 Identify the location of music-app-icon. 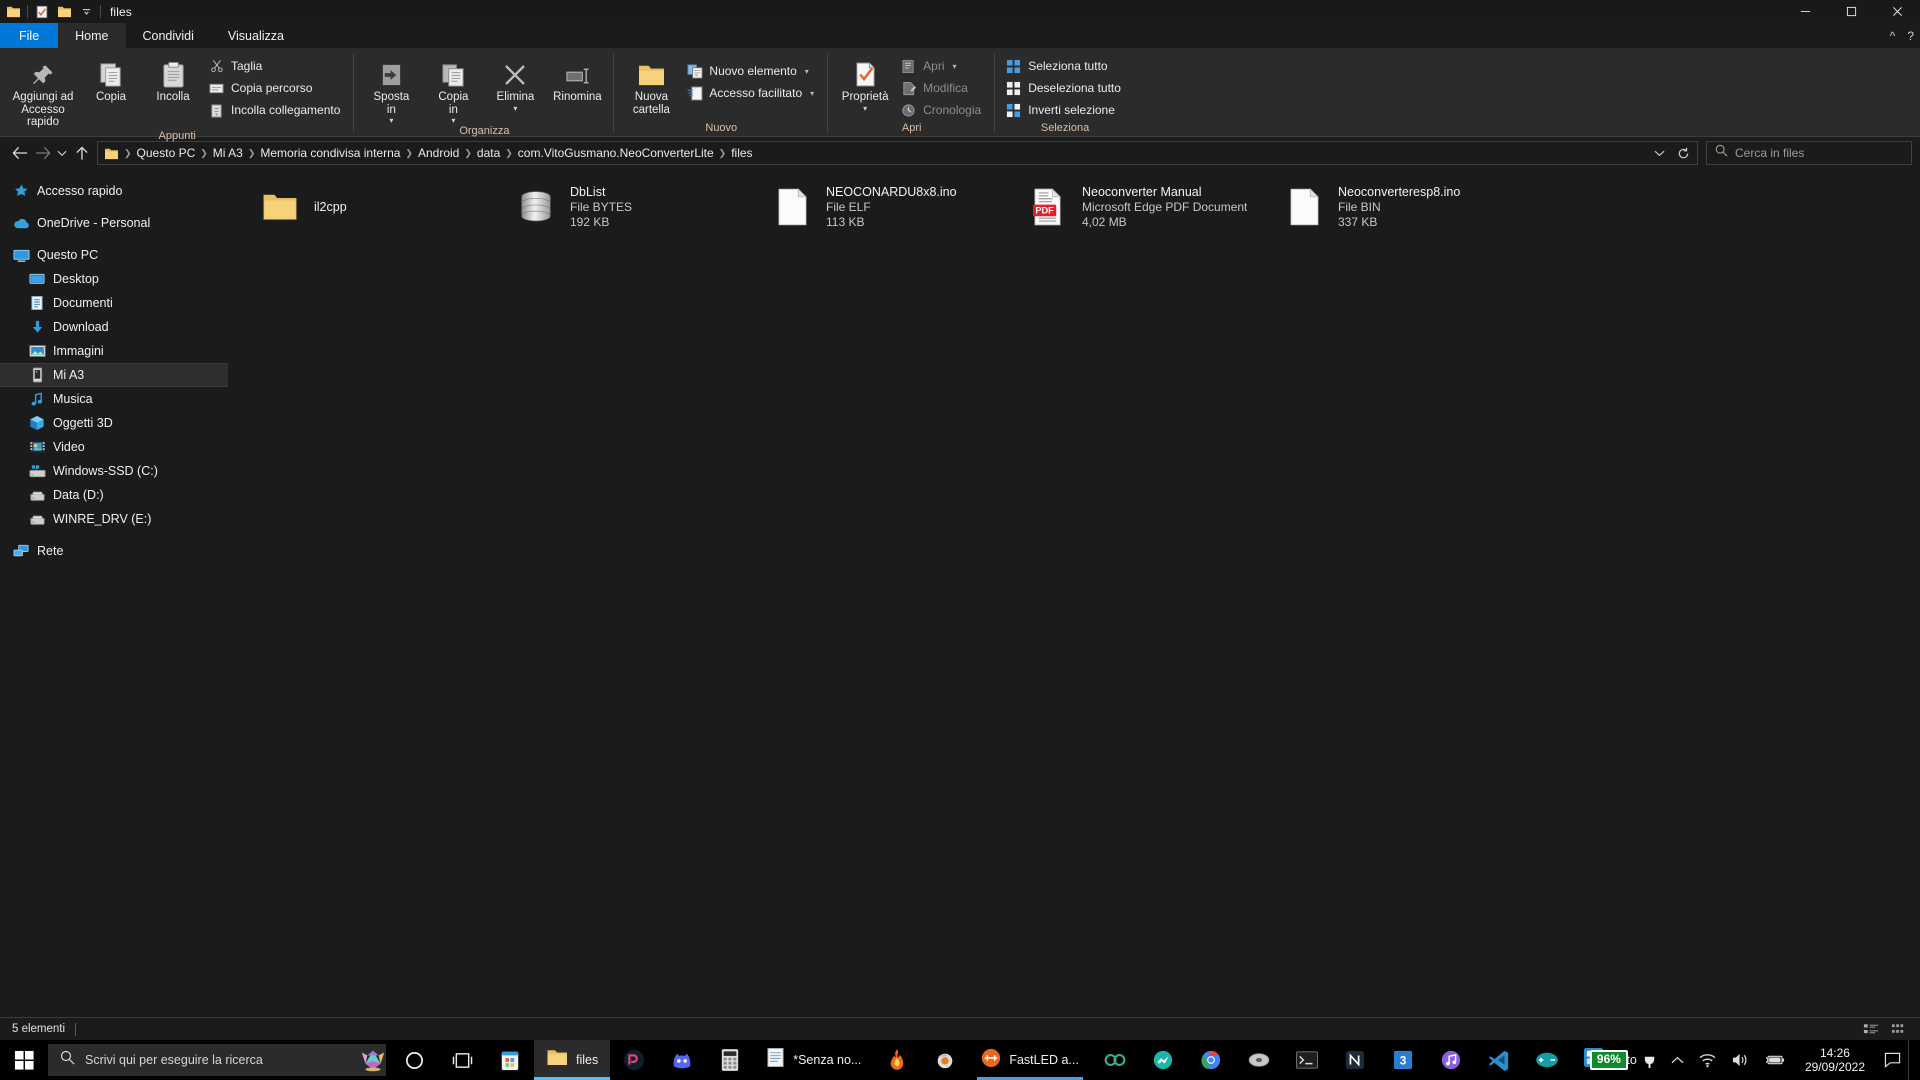
(1451, 1060).